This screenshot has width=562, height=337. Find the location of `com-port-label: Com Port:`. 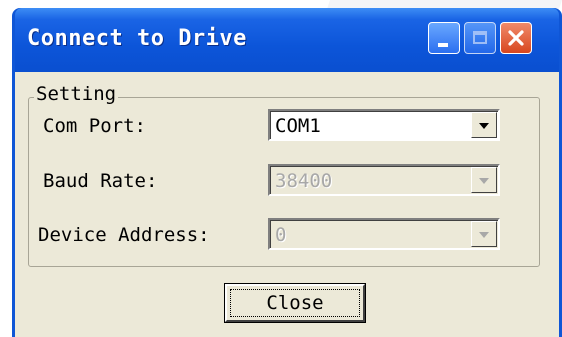

com-port-label: Com Port: is located at coordinates (94, 126).